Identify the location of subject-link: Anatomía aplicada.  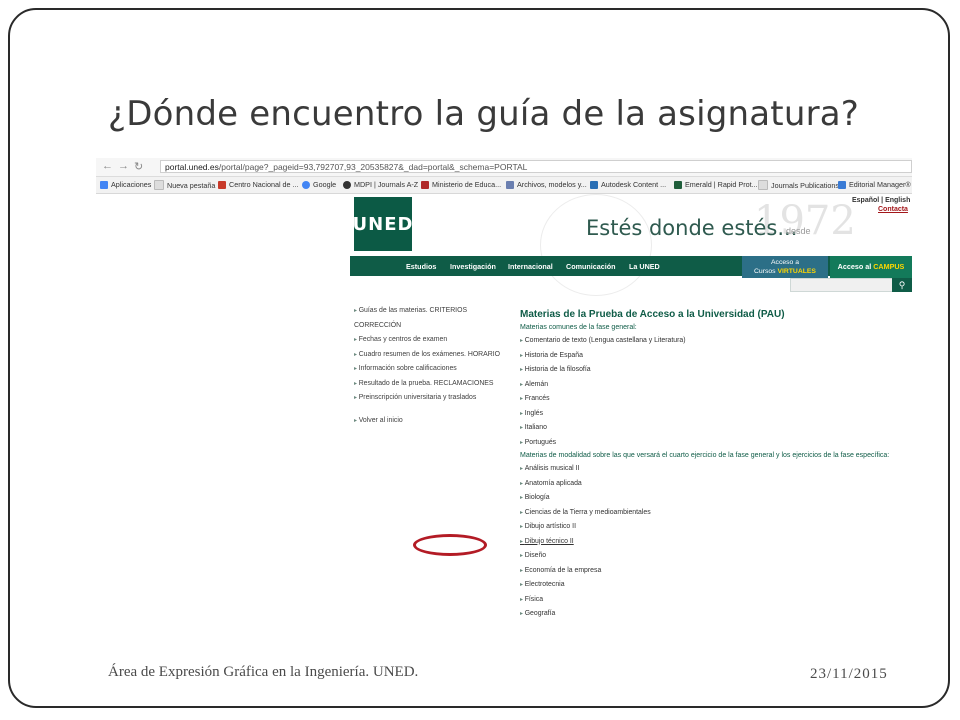
(715, 484).